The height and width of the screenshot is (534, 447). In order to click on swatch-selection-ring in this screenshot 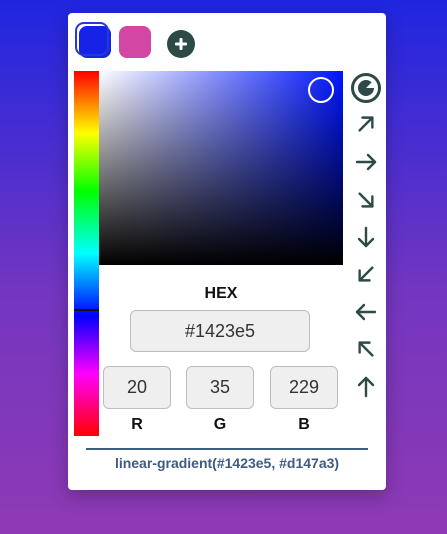, I will do `click(92, 39)`.